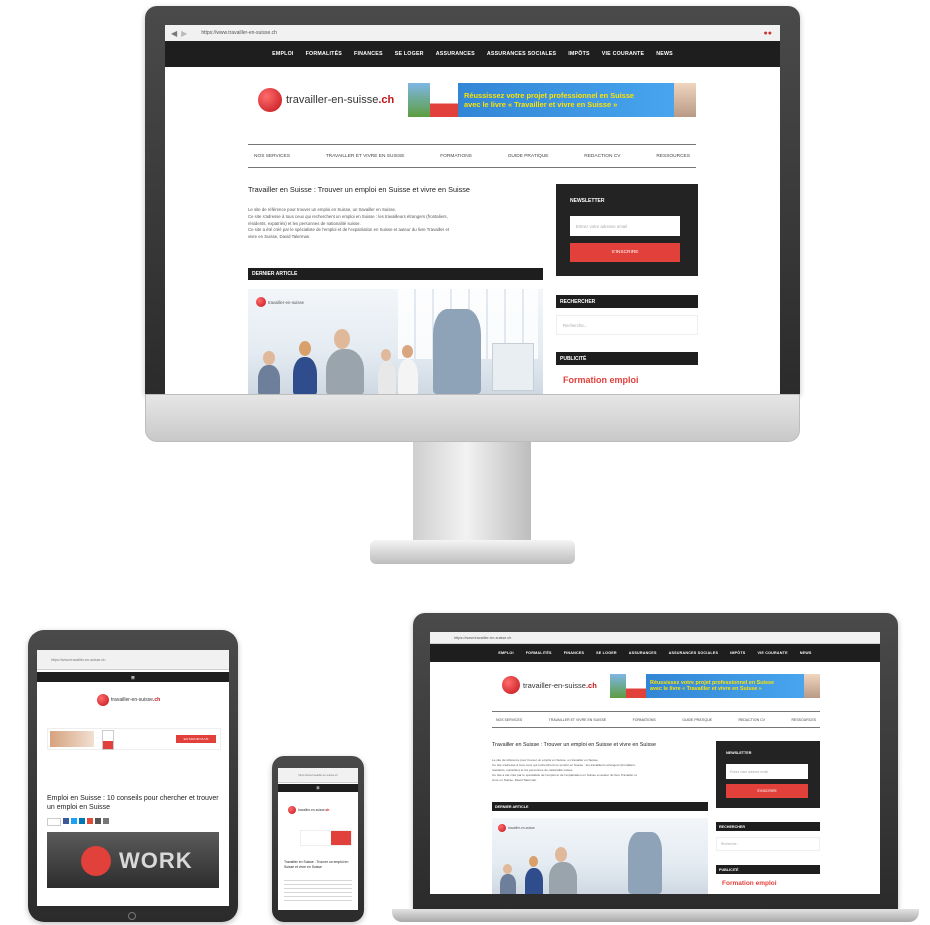  What do you see at coordinates (812, 686) in the screenshot?
I see `author-photo` at bounding box center [812, 686].